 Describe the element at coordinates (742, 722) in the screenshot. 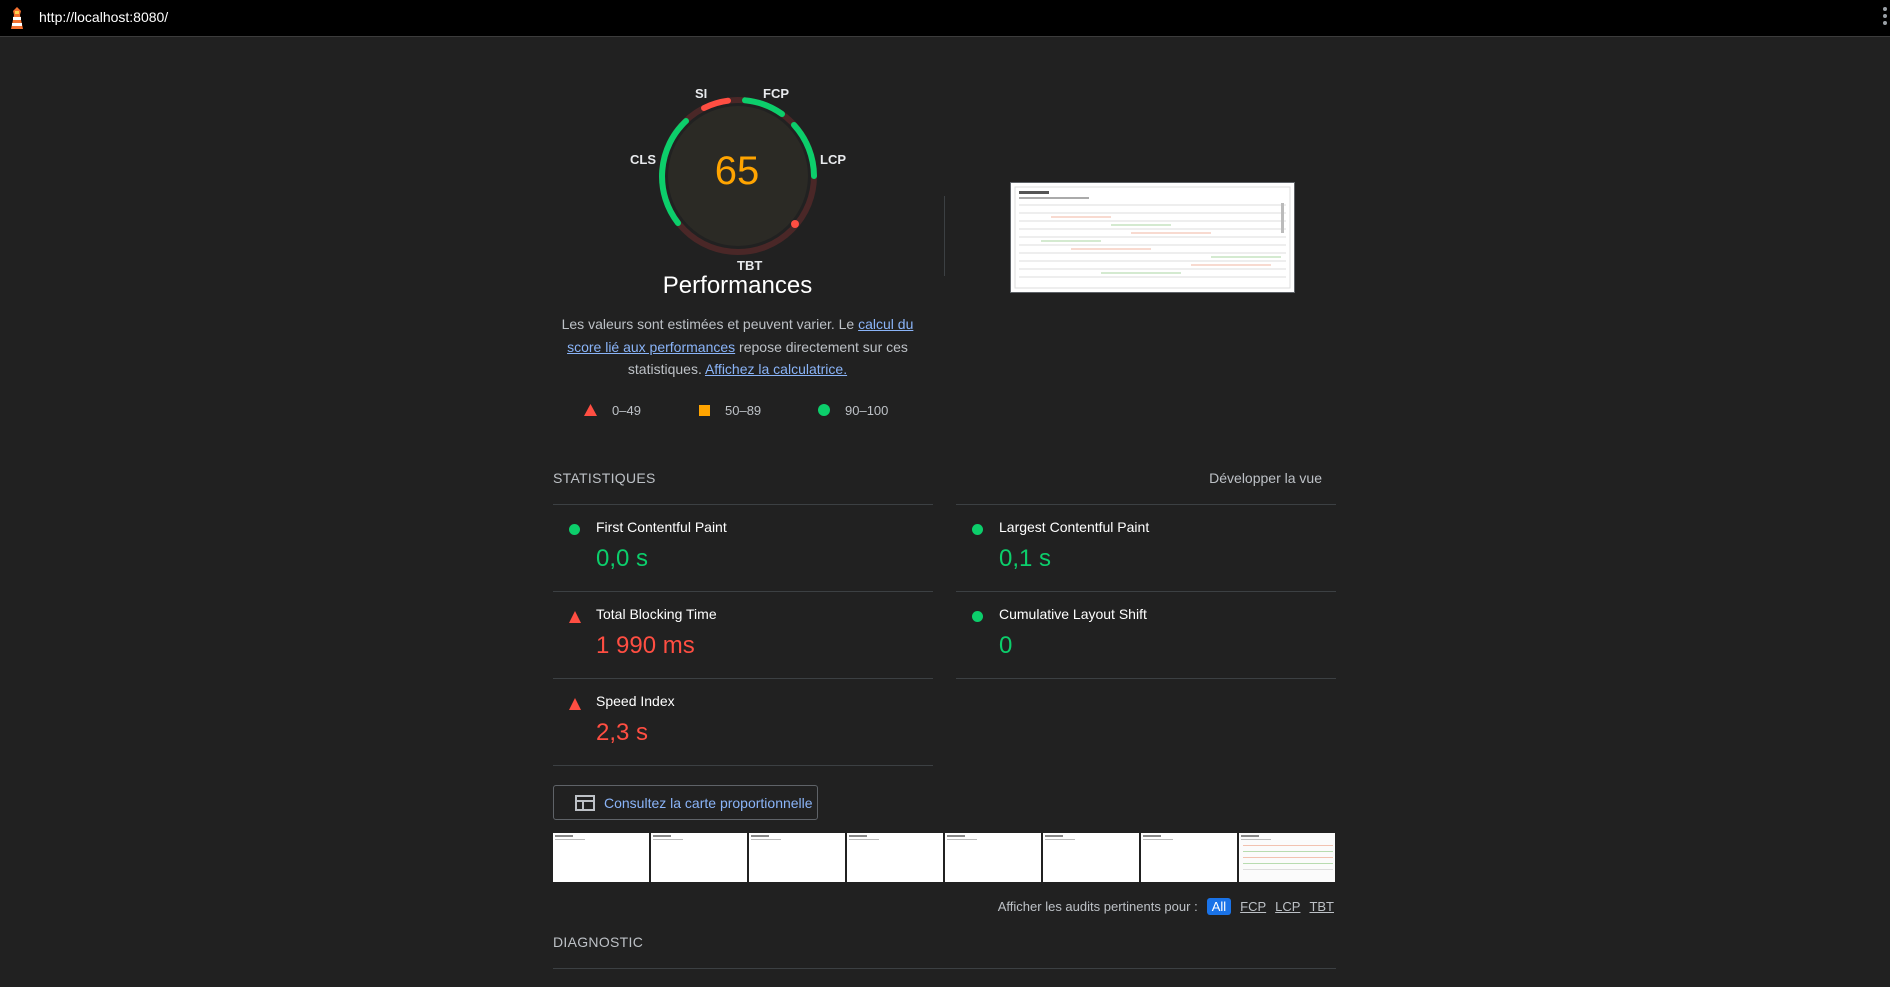

I see `metric-si: Speed Index 2,3 s` at that location.